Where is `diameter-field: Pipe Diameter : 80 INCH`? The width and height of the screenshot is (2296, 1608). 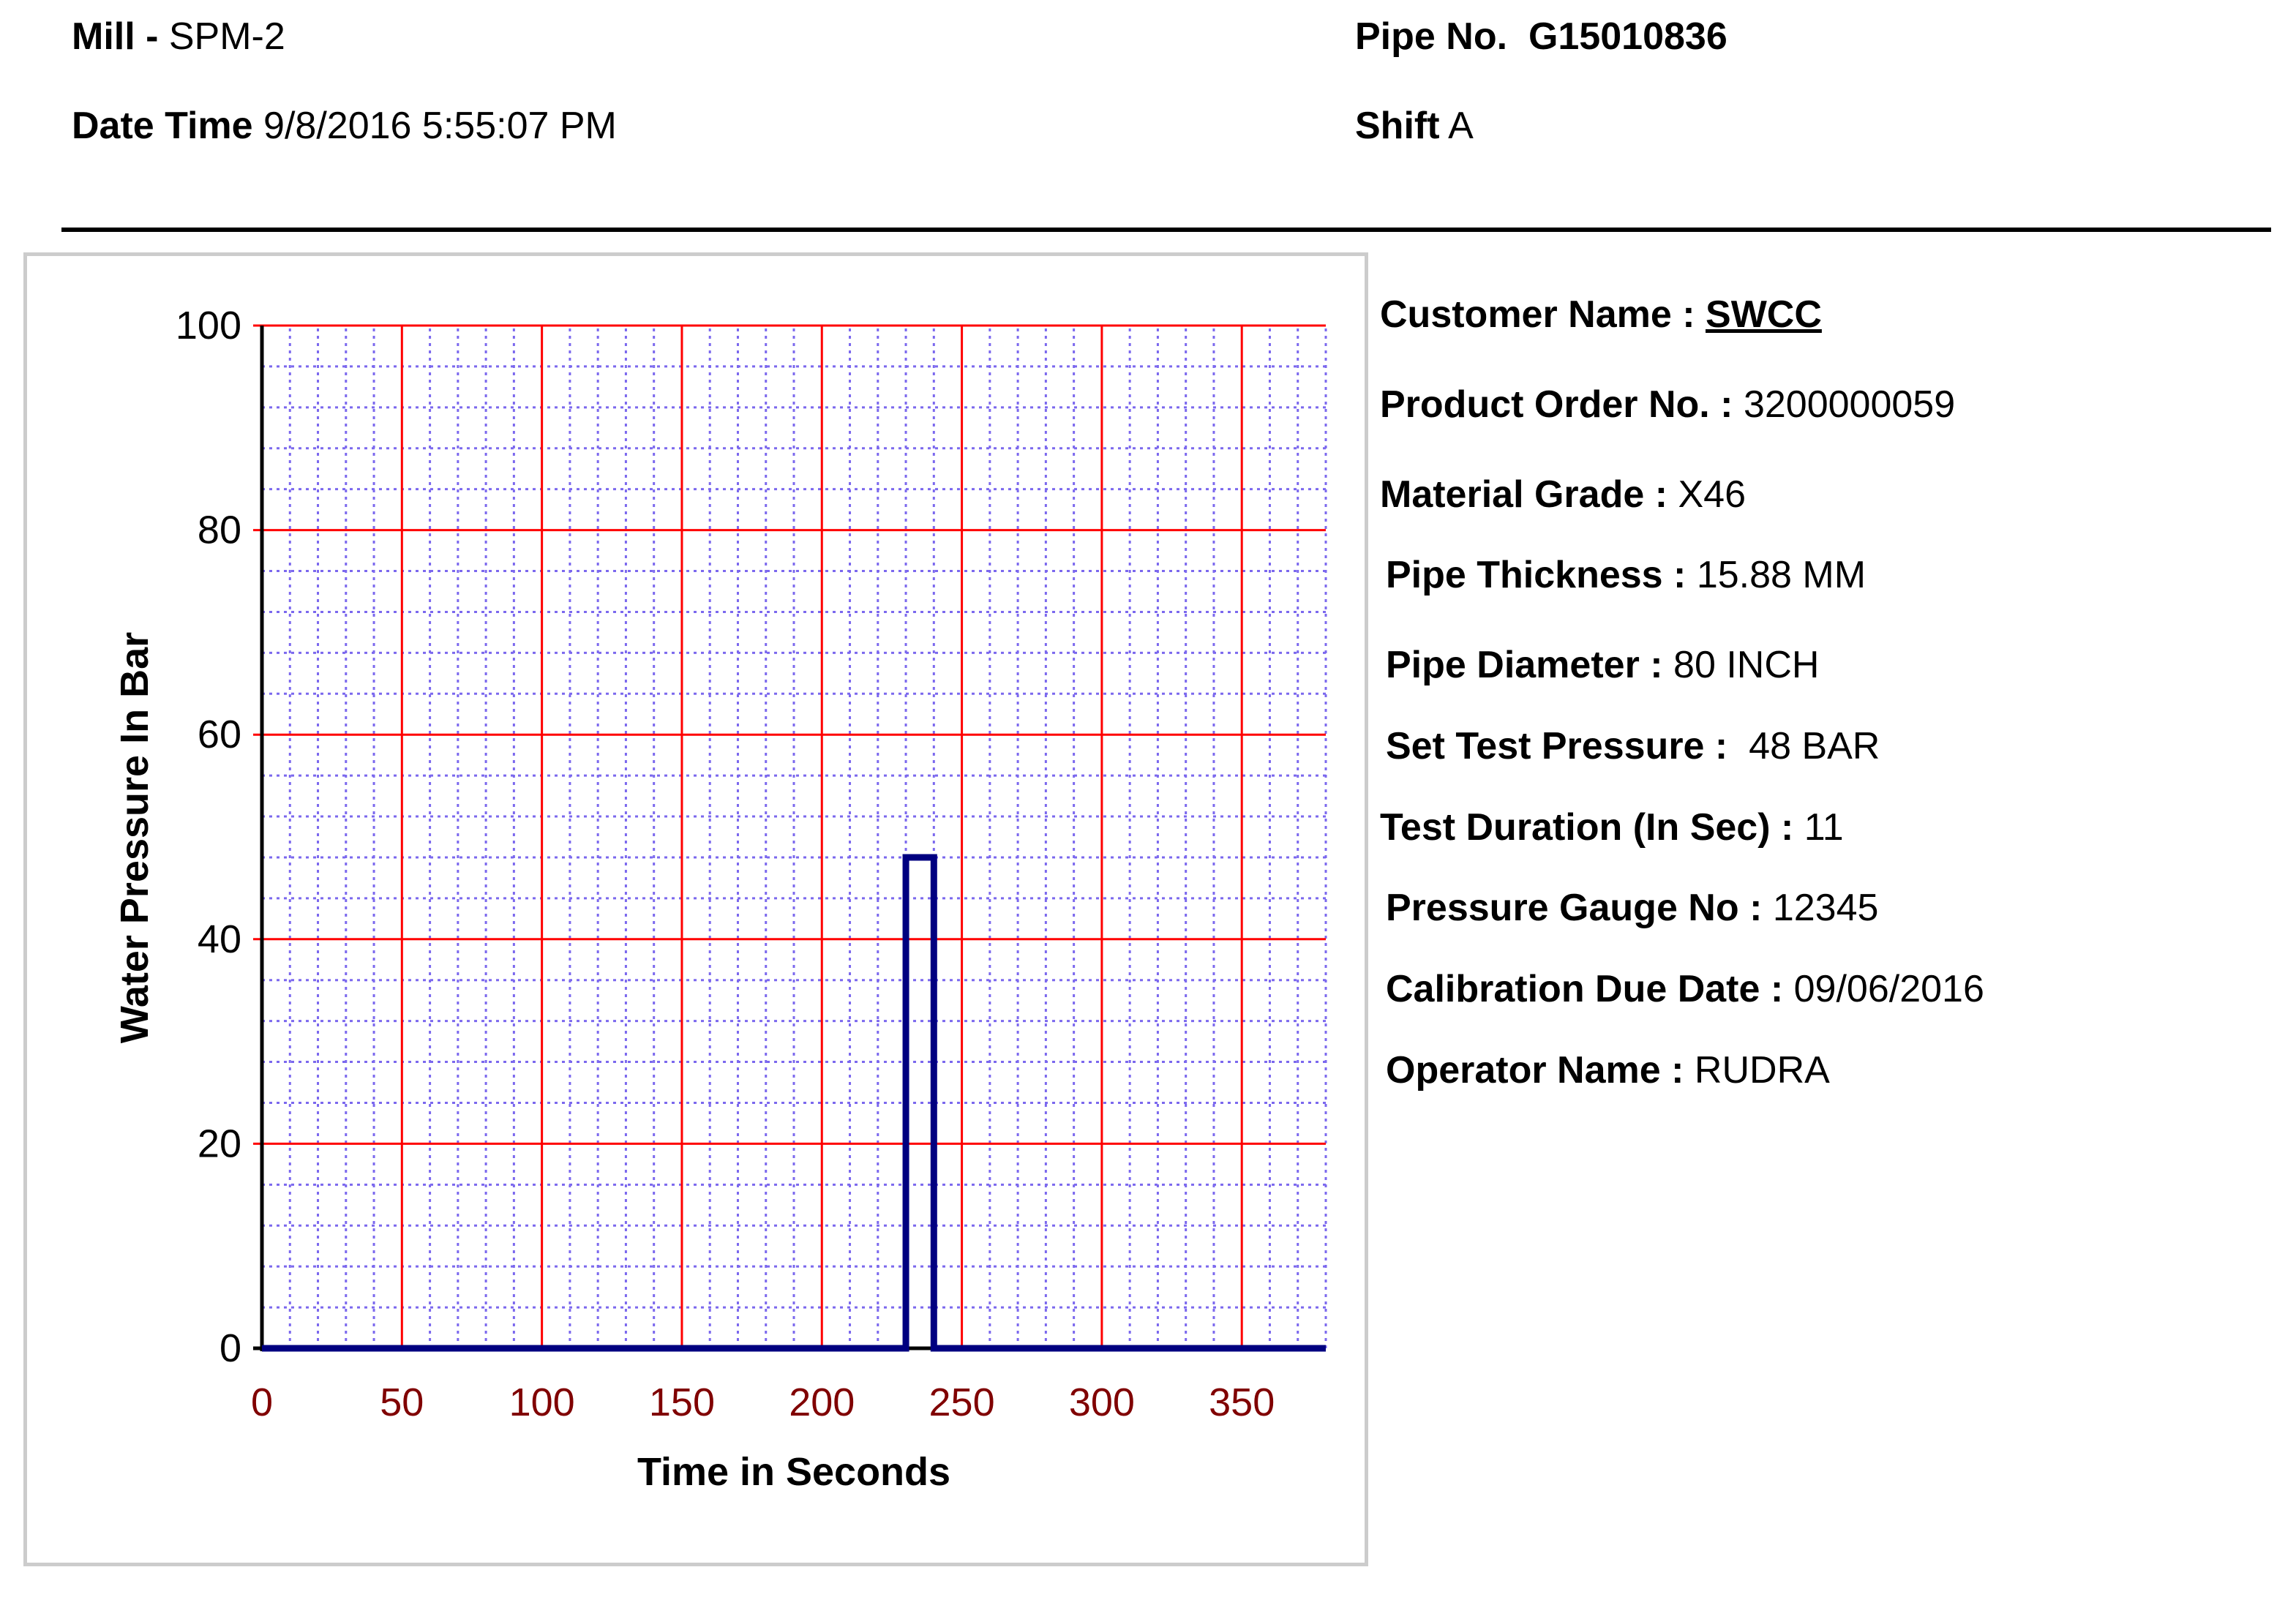 diameter-field: Pipe Diameter : 80 INCH is located at coordinates (1603, 665).